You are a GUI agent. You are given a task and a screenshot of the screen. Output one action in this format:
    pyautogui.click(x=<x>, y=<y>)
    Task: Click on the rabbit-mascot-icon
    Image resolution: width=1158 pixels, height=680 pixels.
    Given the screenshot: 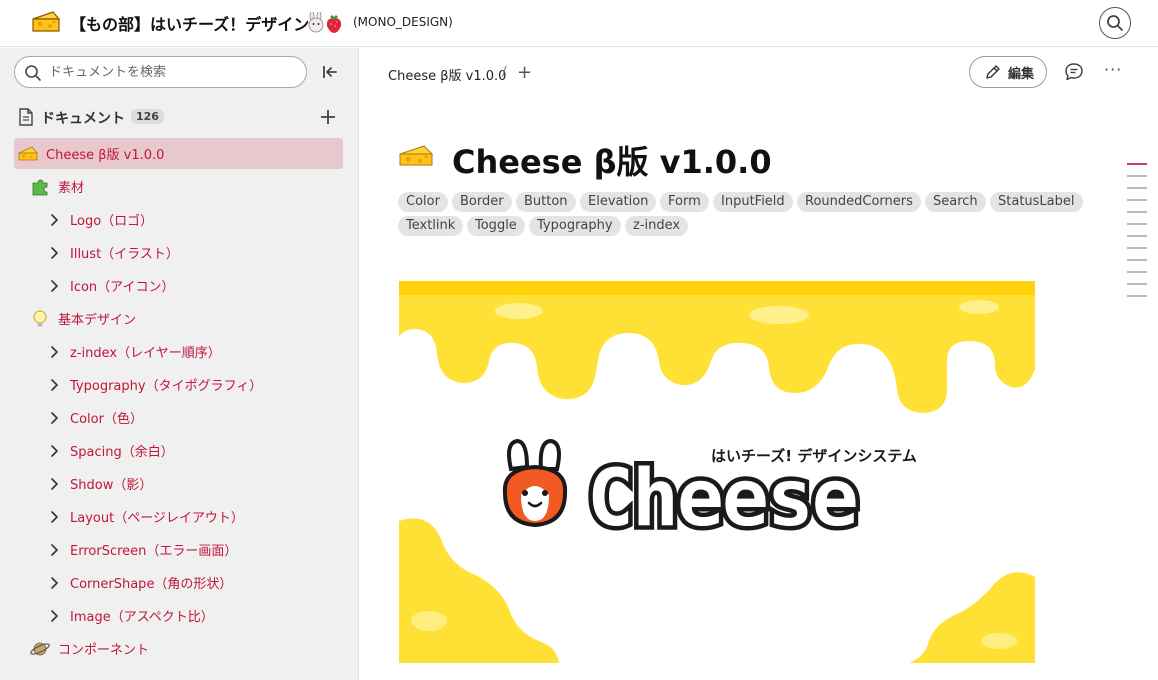 What is the action you would take?
    pyautogui.click(x=535, y=483)
    